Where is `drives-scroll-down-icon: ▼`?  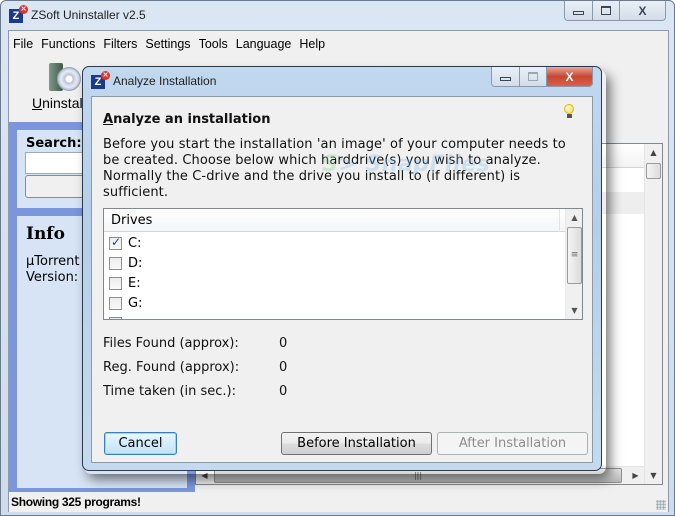 drives-scroll-down-icon: ▼ is located at coordinates (574, 310).